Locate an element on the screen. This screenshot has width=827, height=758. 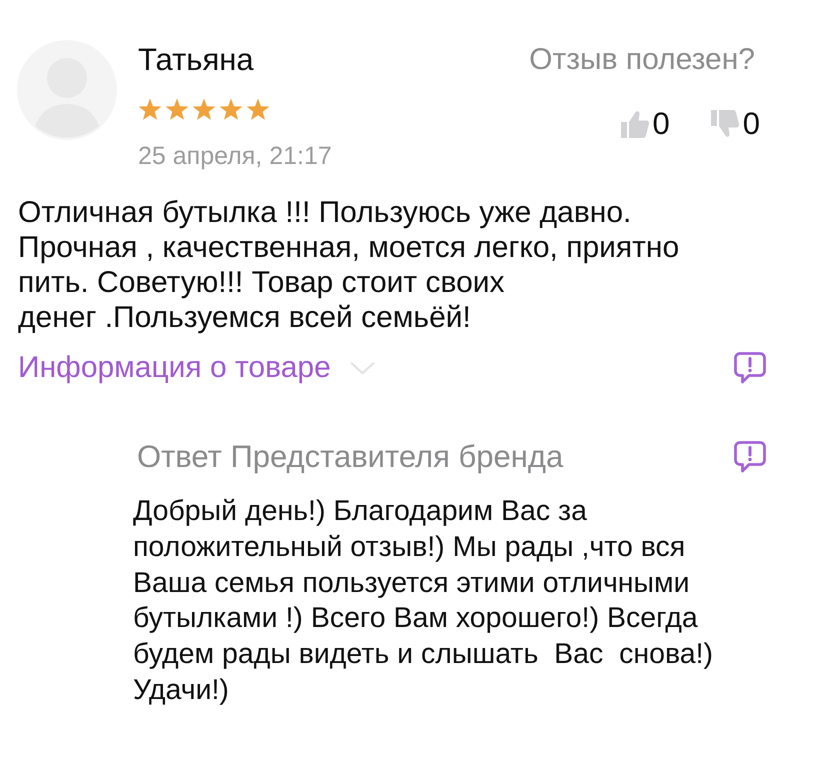
like-button: 0 is located at coordinates (645, 124).